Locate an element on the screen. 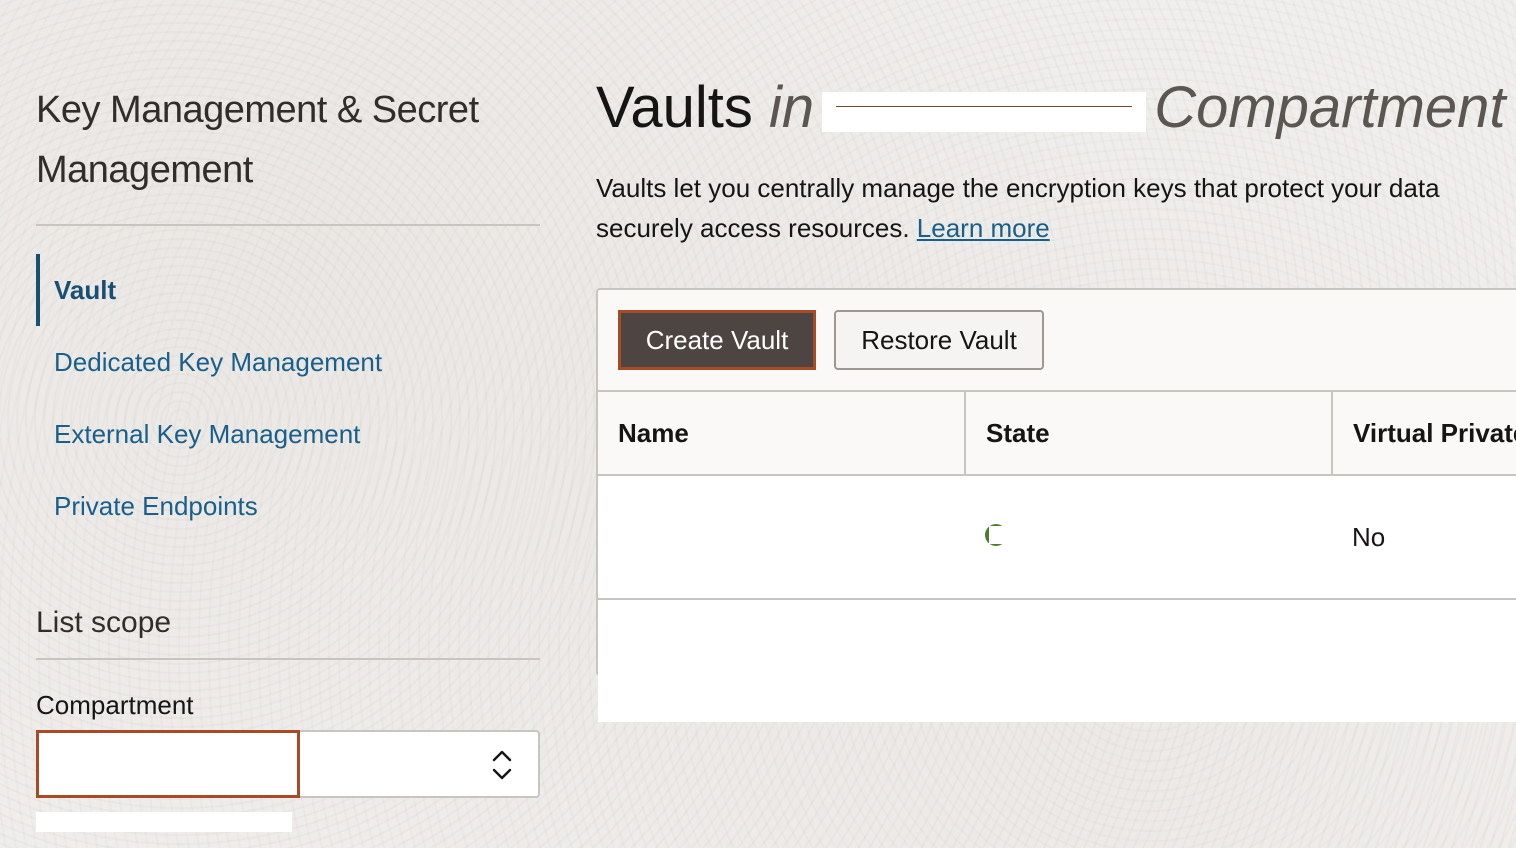 The image size is (1516, 848). column-header-name: Name is located at coordinates (782, 434).